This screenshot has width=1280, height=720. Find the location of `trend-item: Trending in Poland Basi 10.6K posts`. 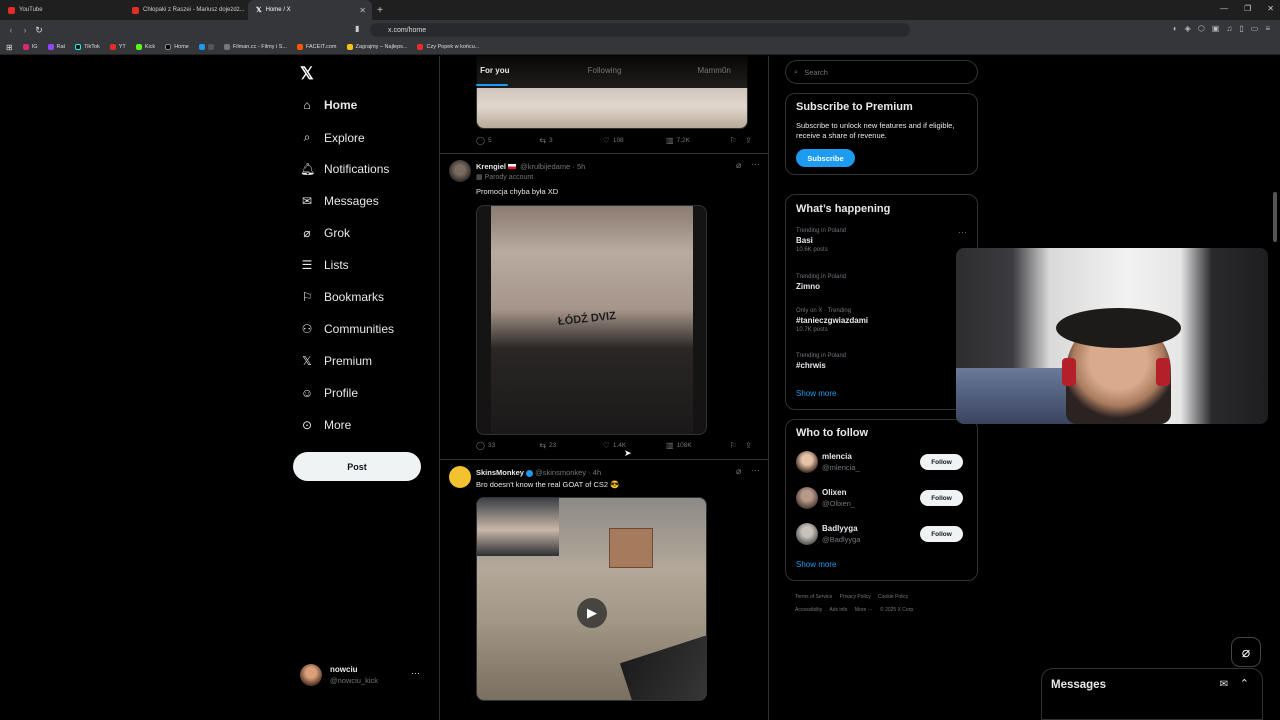

trend-item: Trending in Poland Basi 10.6K posts is located at coordinates (821, 240).